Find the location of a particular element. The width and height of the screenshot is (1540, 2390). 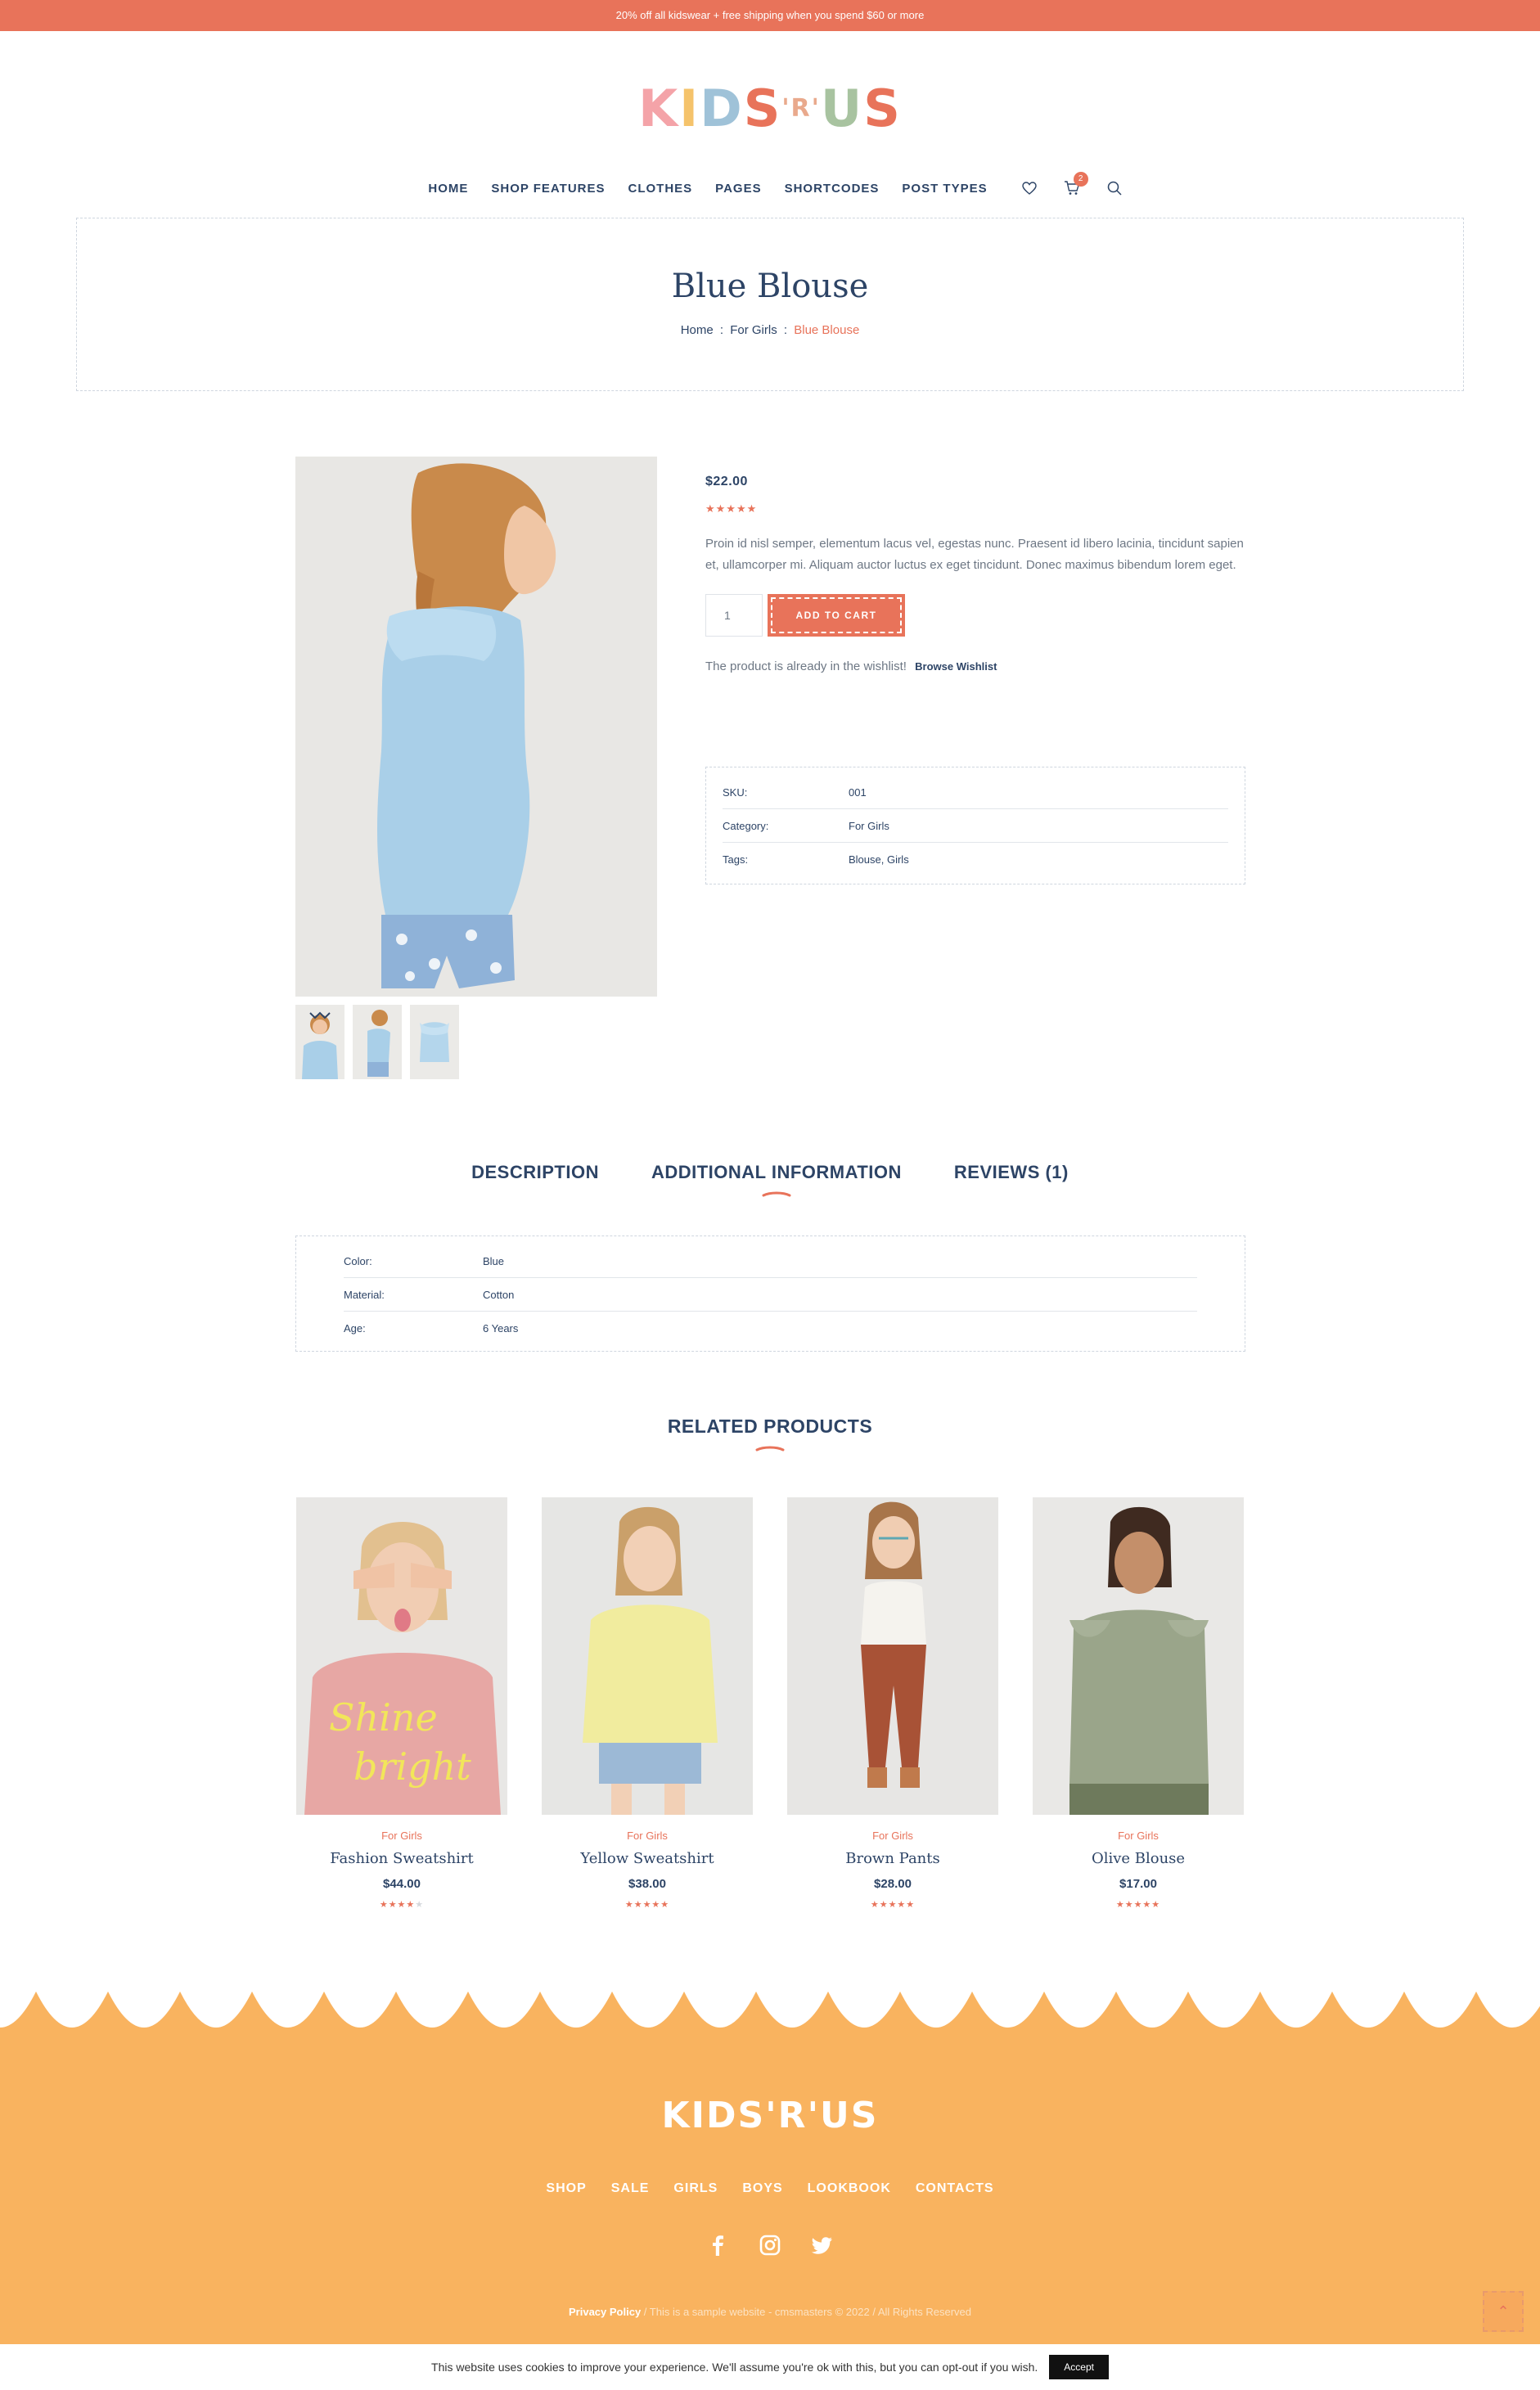

footer-link-boys: BOYS is located at coordinates (762, 2188).